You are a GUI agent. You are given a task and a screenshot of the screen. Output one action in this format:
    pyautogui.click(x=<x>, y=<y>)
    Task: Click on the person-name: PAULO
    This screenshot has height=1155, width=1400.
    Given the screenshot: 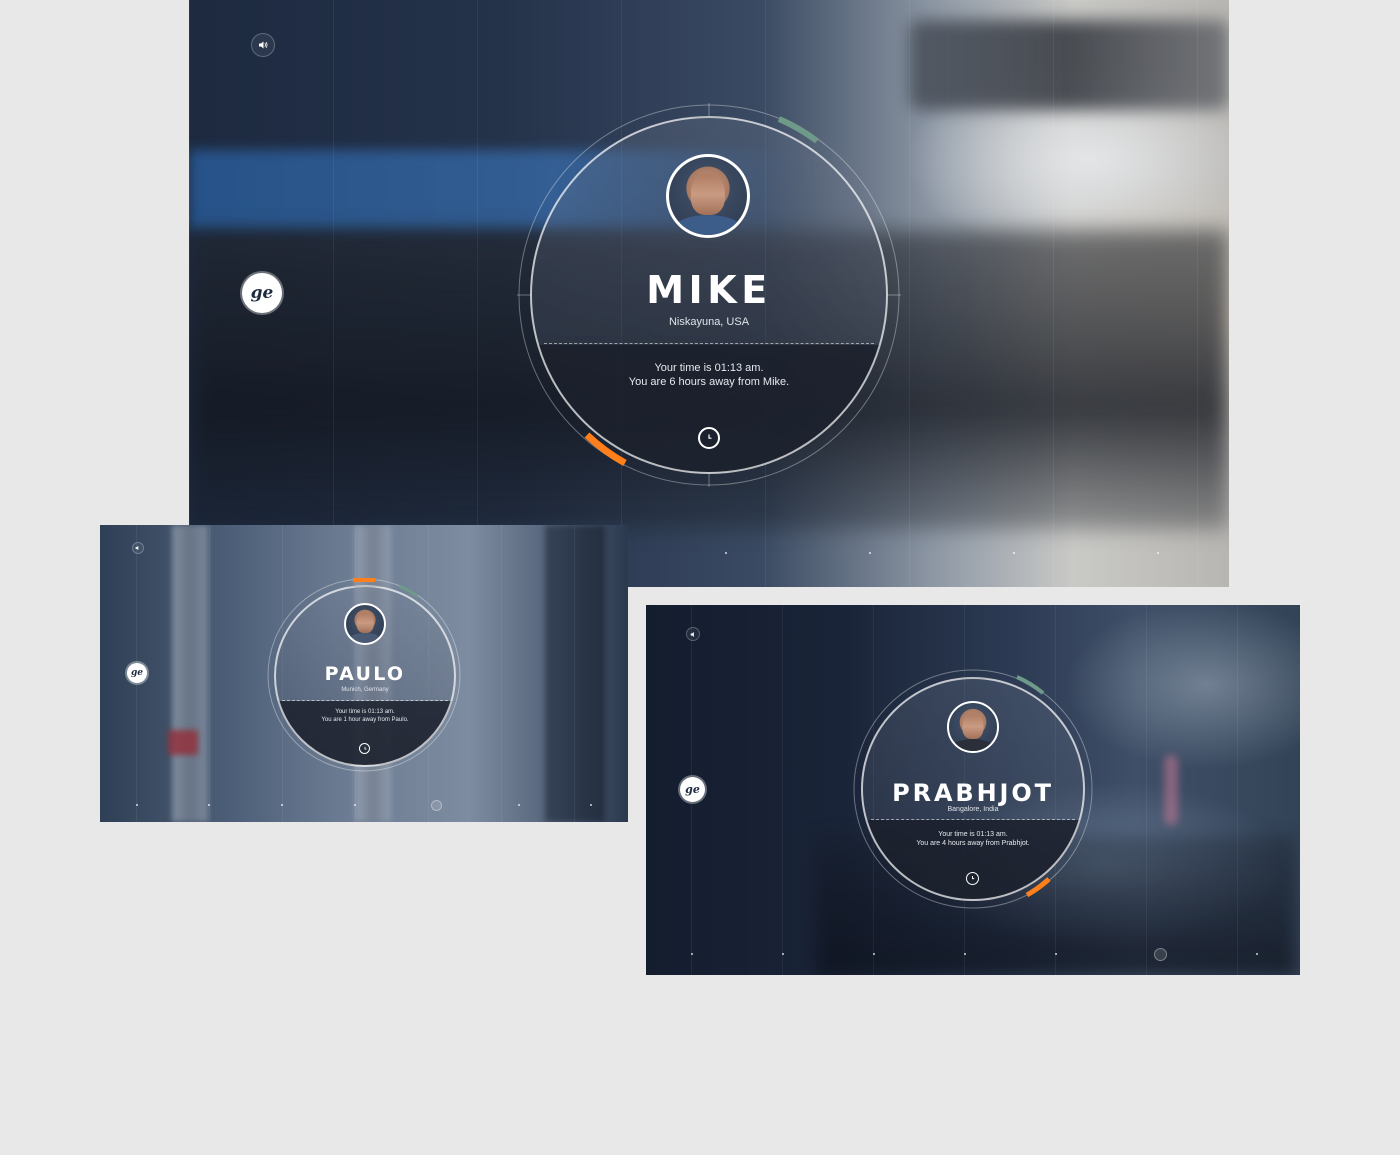 What is the action you would take?
    pyautogui.click(x=365, y=674)
    